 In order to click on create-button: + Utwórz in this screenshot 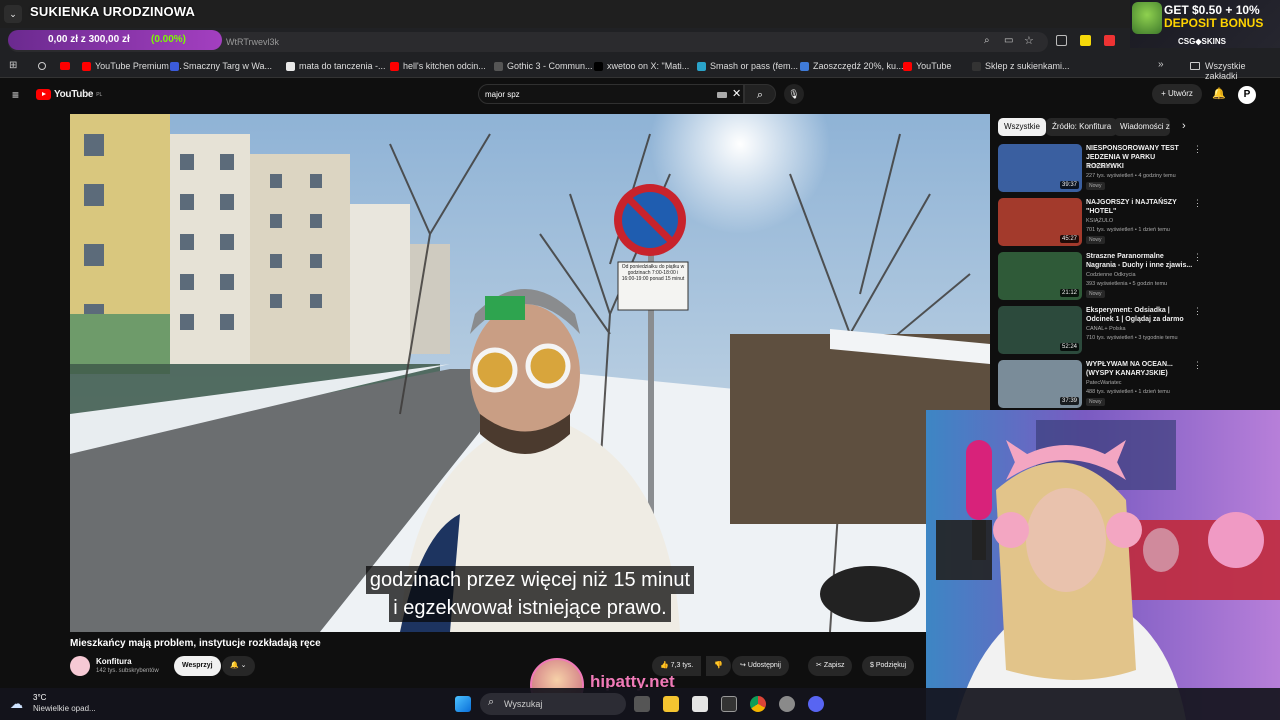, I will do `click(1177, 94)`.